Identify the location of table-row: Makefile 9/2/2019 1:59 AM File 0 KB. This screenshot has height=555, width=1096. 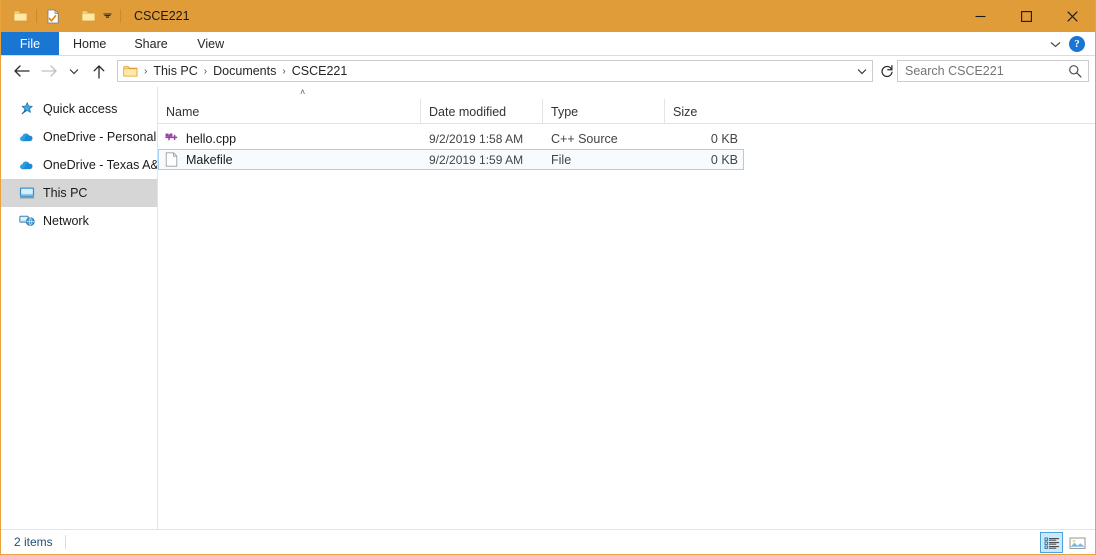
(451, 159).